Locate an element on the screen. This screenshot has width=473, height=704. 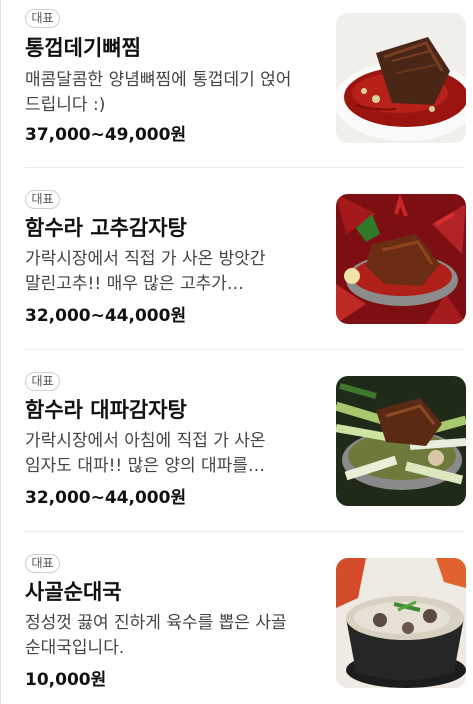
menu-item-name: 통껍데기뼈찜 is located at coordinates (83, 48).